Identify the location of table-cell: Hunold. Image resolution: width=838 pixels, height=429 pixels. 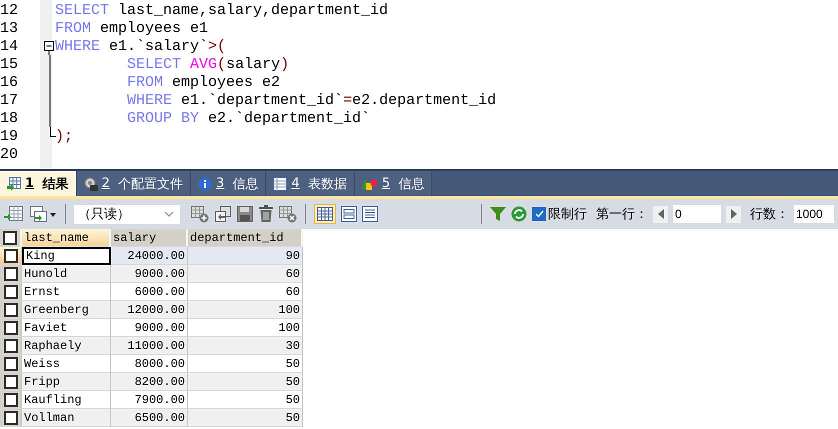
(66, 274).